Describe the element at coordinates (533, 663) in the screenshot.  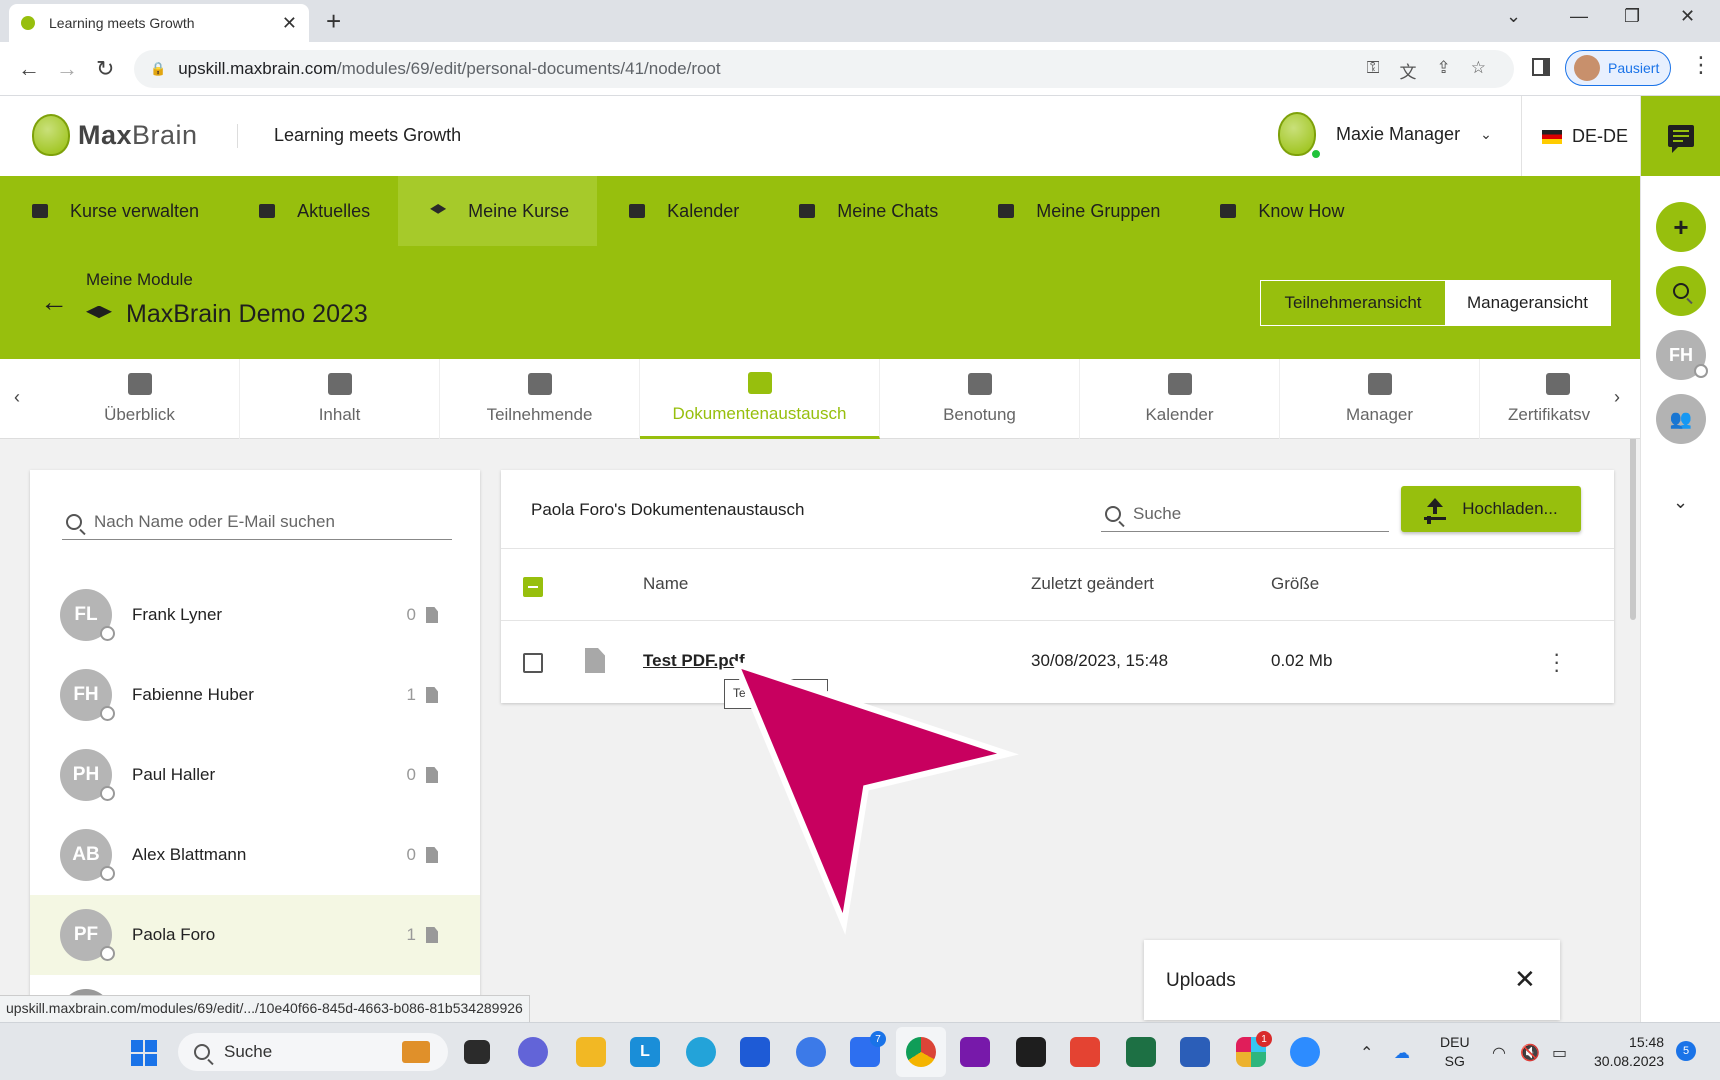
I see `row-checkbox` at that location.